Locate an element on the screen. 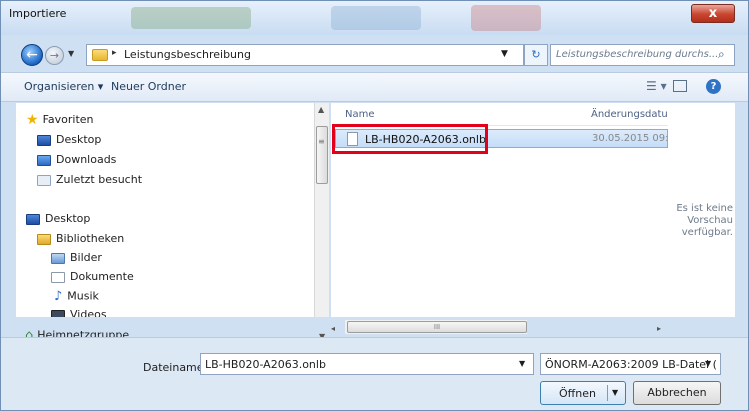 This screenshot has width=749, height=411. refresh-button: ↻ is located at coordinates (536, 55).